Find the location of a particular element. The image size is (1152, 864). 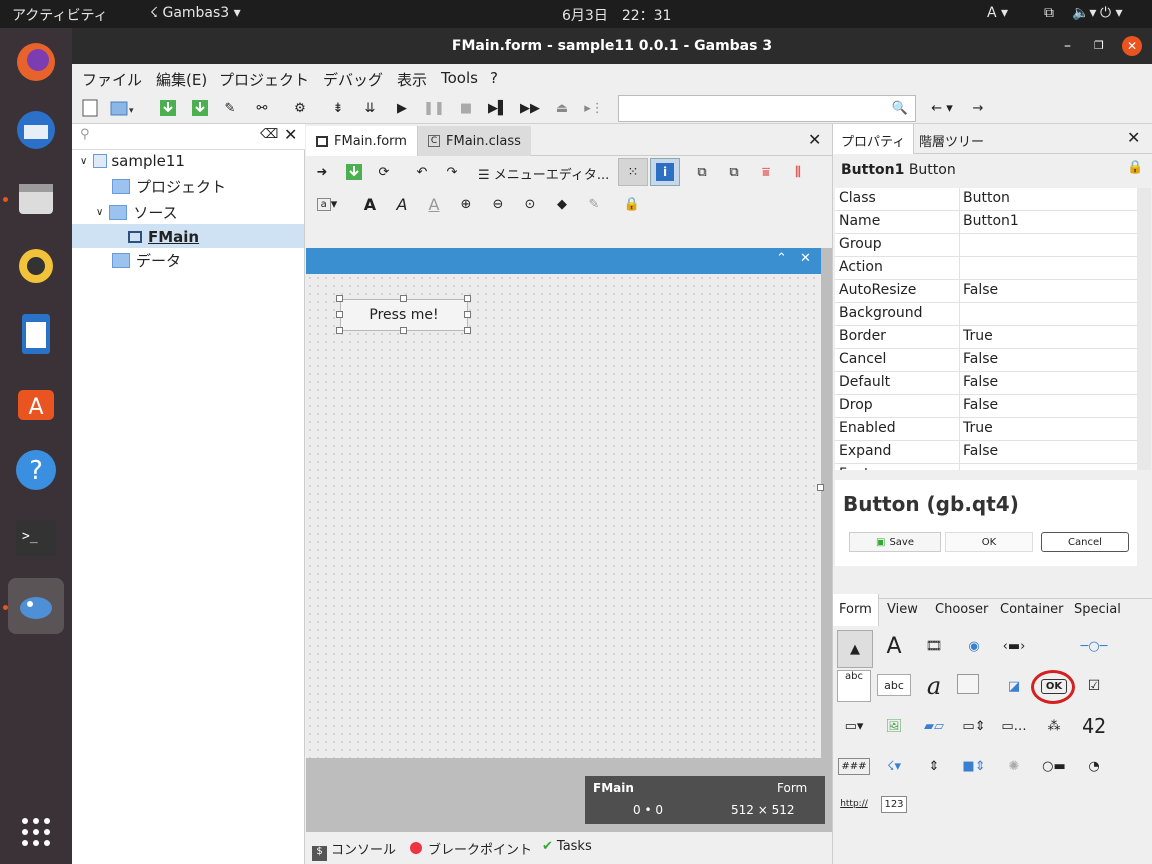

iconcombo-tool-icon: ☇▾ is located at coordinates (894, 766).